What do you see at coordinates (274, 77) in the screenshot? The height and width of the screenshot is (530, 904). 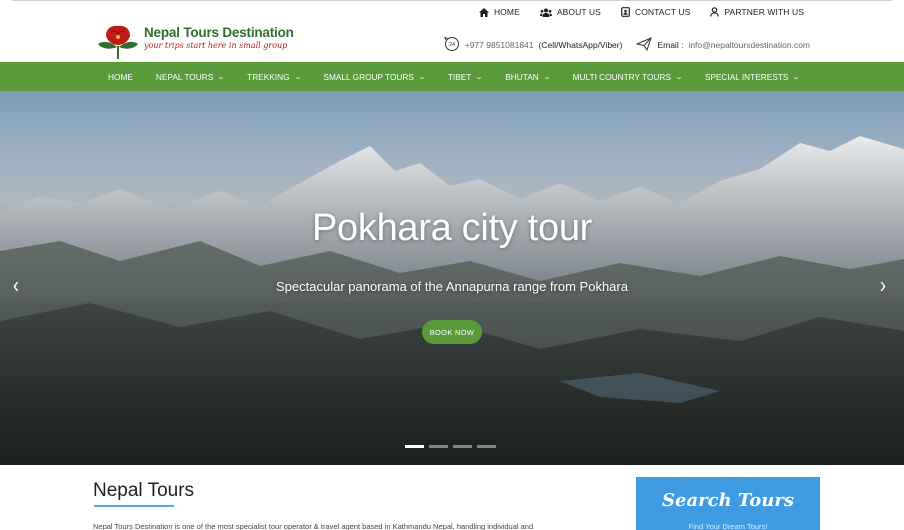 I see `nav-item-trekking: TREKKING ⌄` at bounding box center [274, 77].